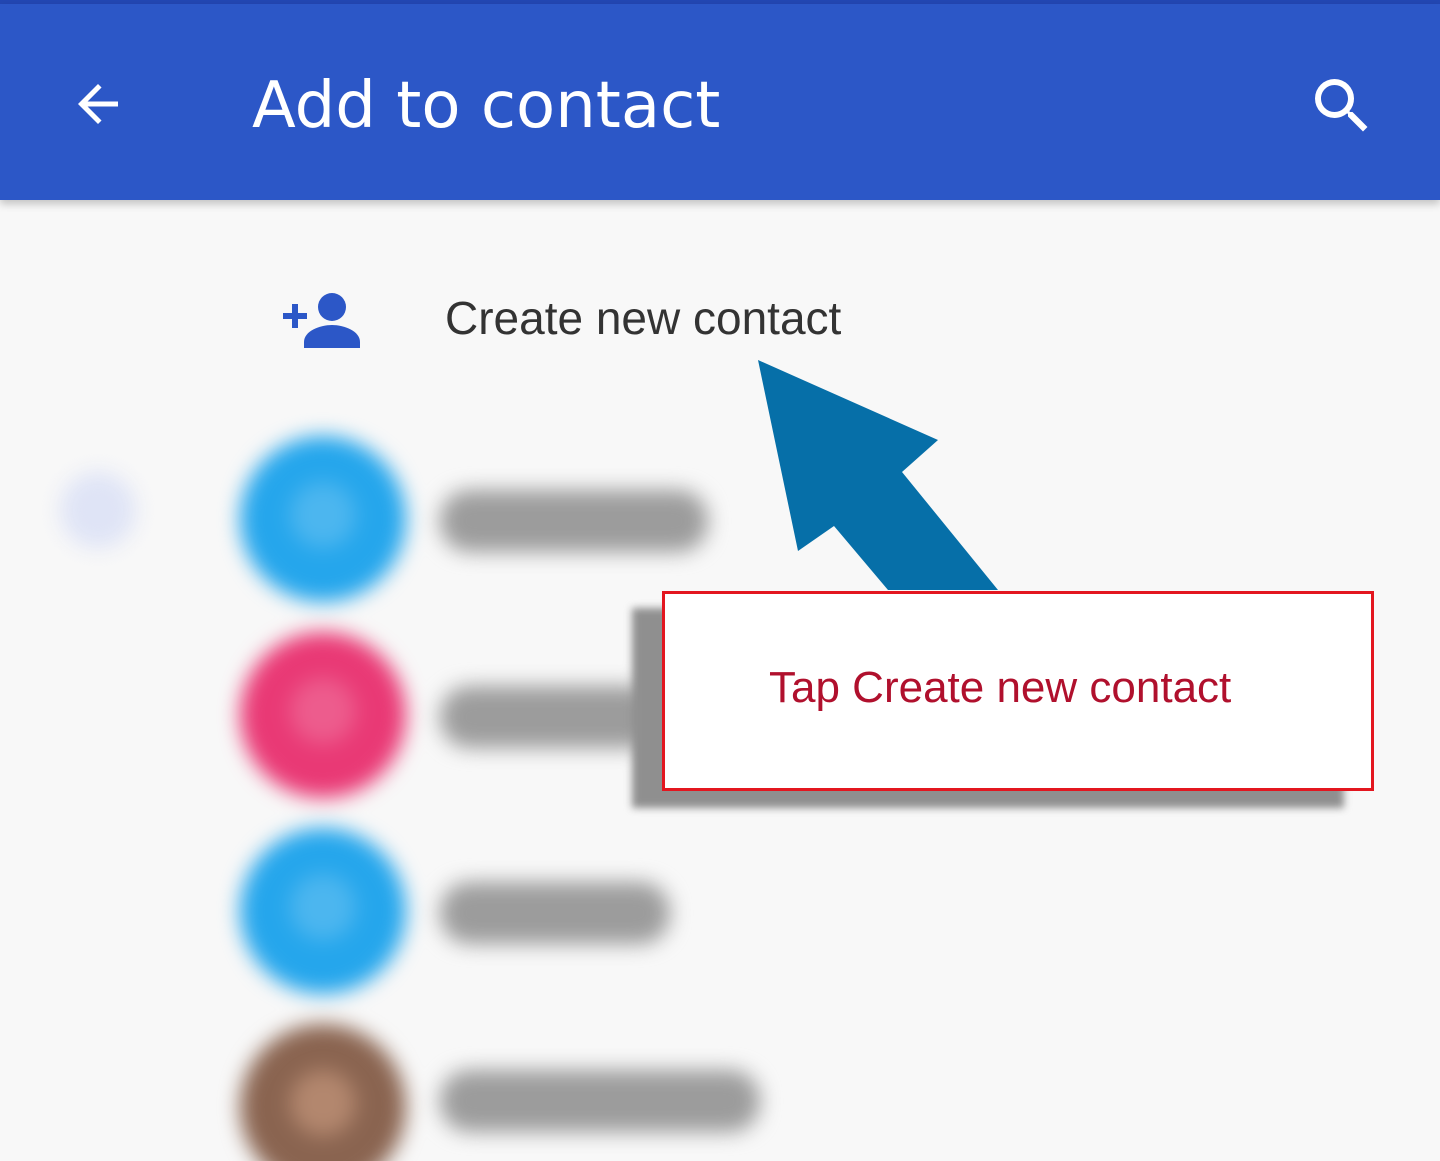 This screenshot has height=1161, width=1440. What do you see at coordinates (878, 475) in the screenshot?
I see `annotation-arrow-icon` at bounding box center [878, 475].